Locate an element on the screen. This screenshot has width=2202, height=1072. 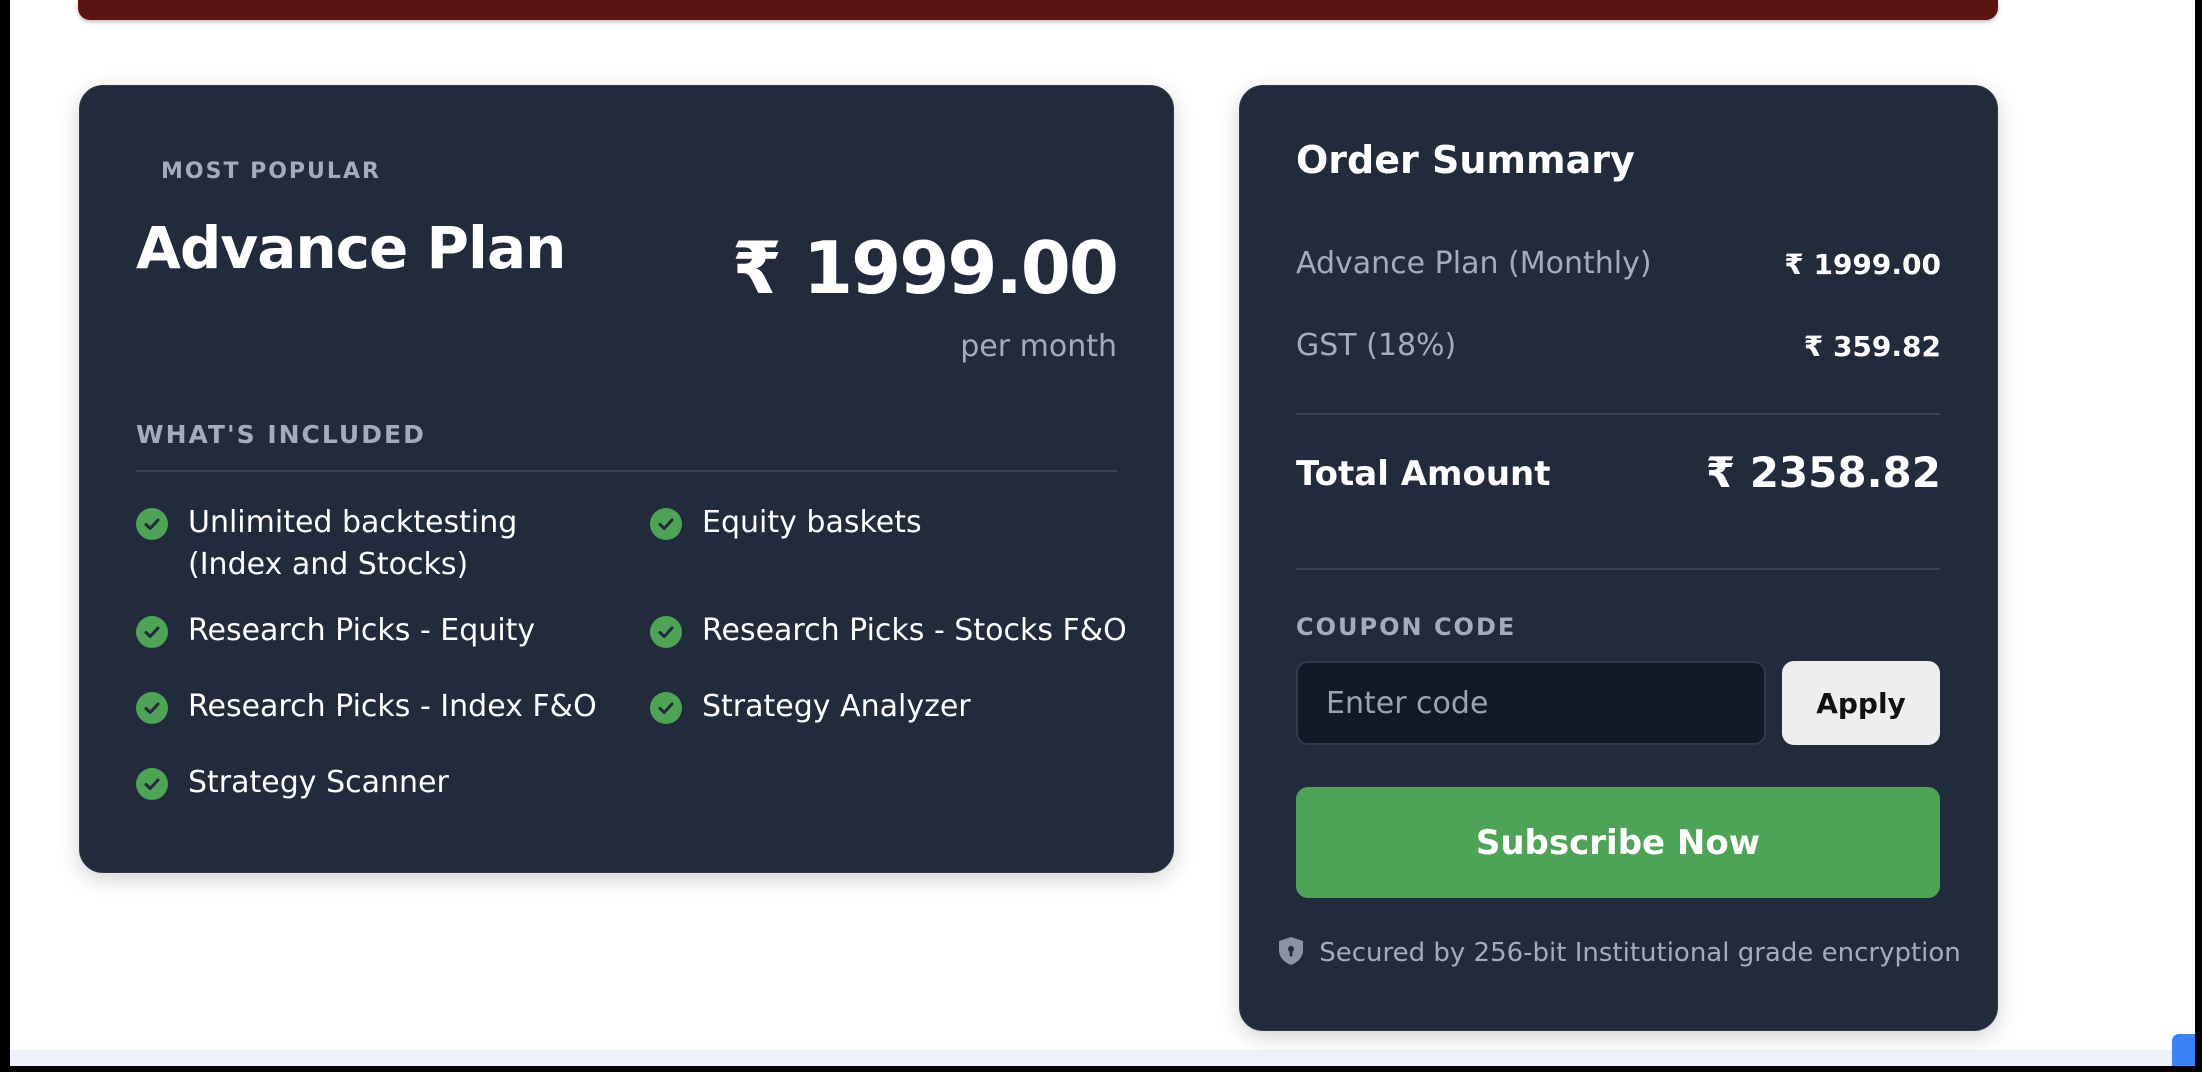
order-summary-title: Order Summary is located at coordinates (1465, 160).